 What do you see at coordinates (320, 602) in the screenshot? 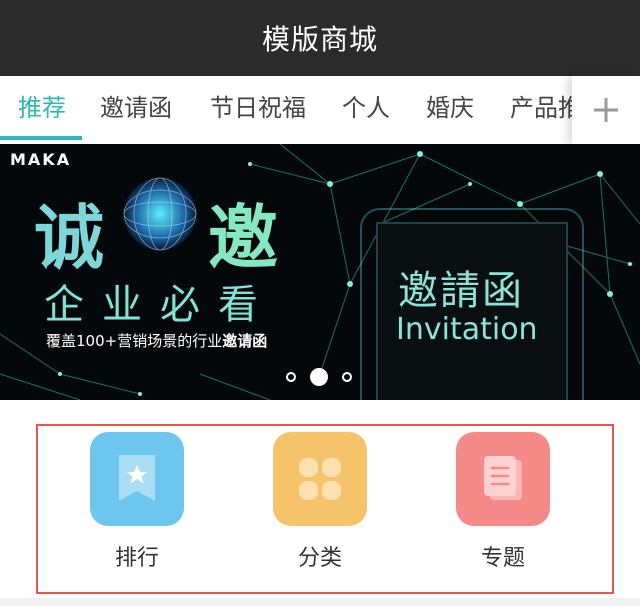
I see `section-divider` at bounding box center [320, 602].